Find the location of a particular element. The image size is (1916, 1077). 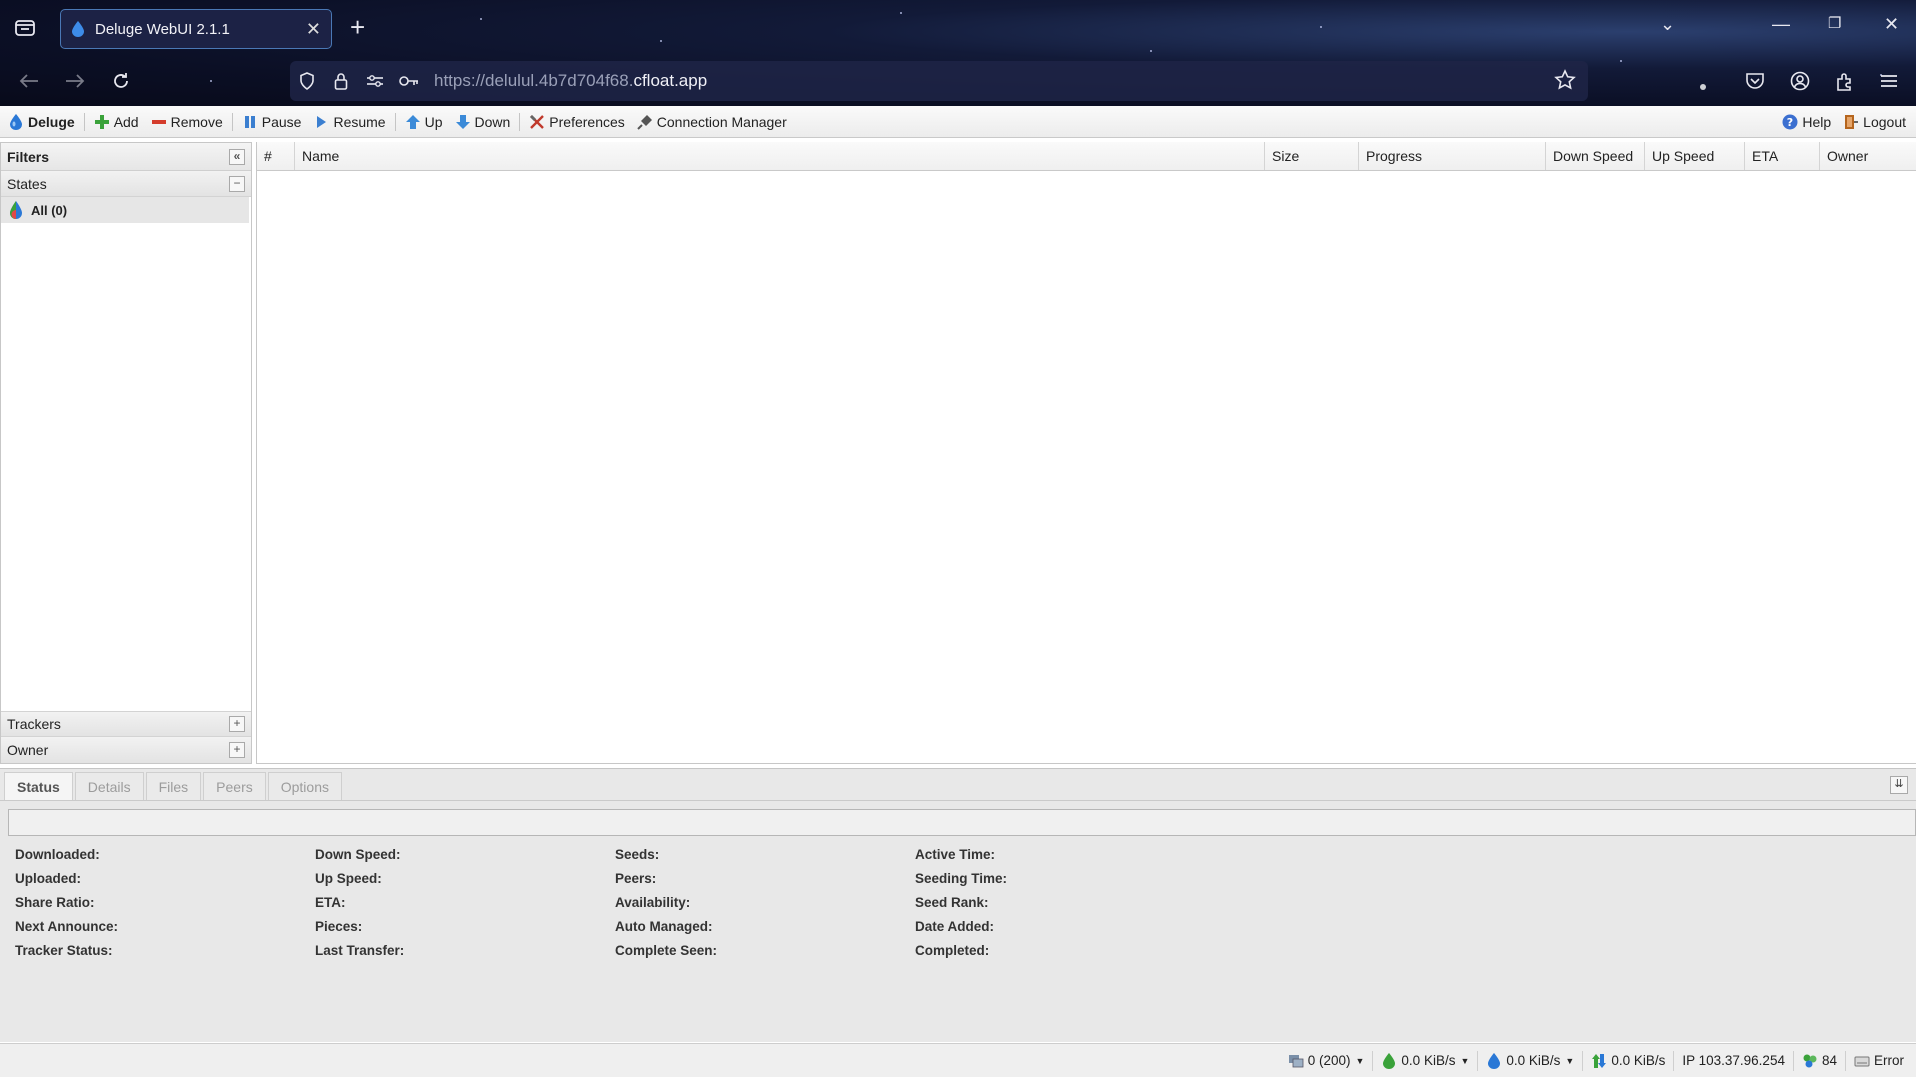

stat-date-added: Date Added: is located at coordinates (955, 926).